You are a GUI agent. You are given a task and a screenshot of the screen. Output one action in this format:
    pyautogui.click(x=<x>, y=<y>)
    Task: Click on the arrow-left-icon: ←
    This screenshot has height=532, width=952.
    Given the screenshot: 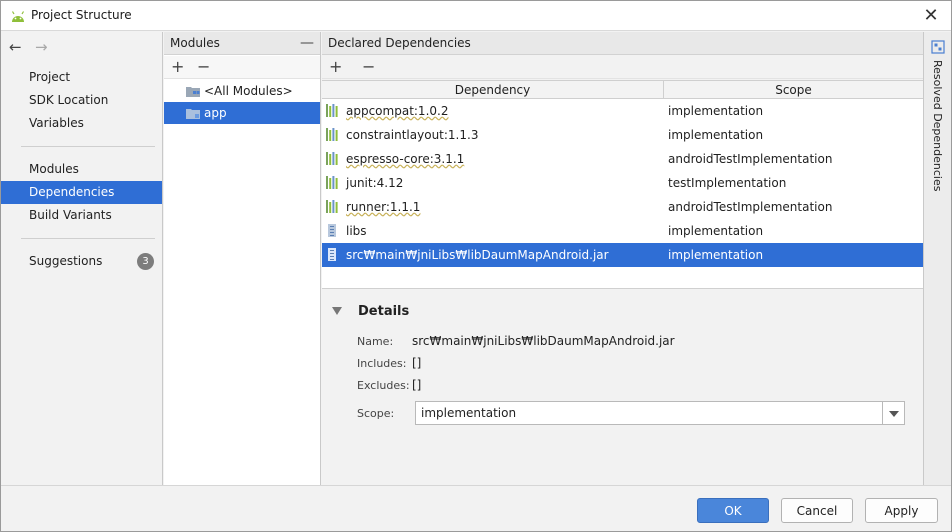 What is the action you would take?
    pyautogui.click(x=19, y=47)
    